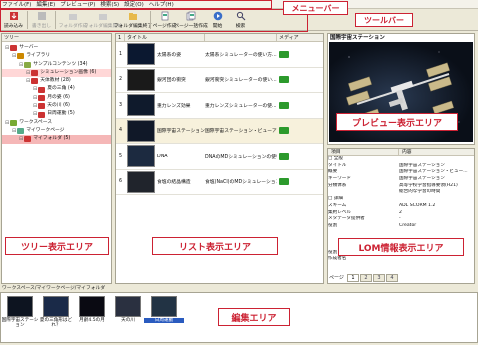 Image resolution: width=478 pixels, height=345 pixels. I want to click on tree-item: ⊟ 天の川 (6), so click(56, 106).